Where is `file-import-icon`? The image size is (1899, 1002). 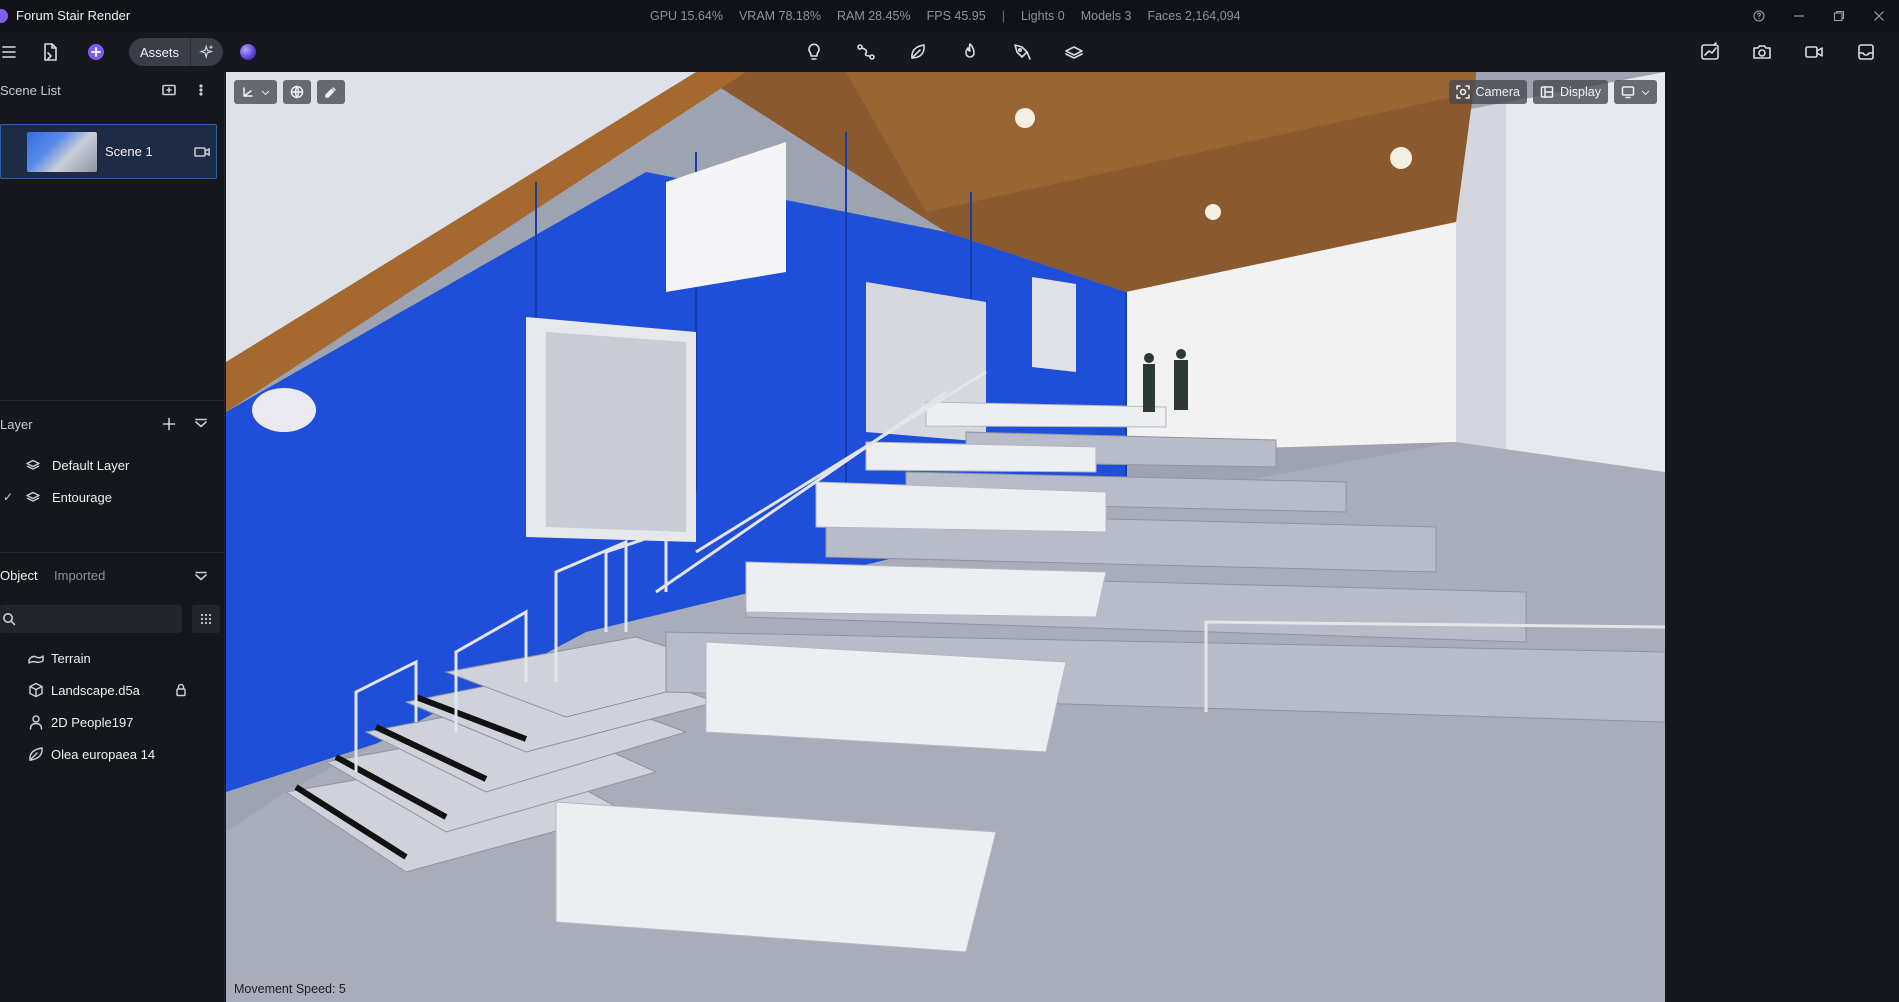 file-import-icon is located at coordinates (50, 52).